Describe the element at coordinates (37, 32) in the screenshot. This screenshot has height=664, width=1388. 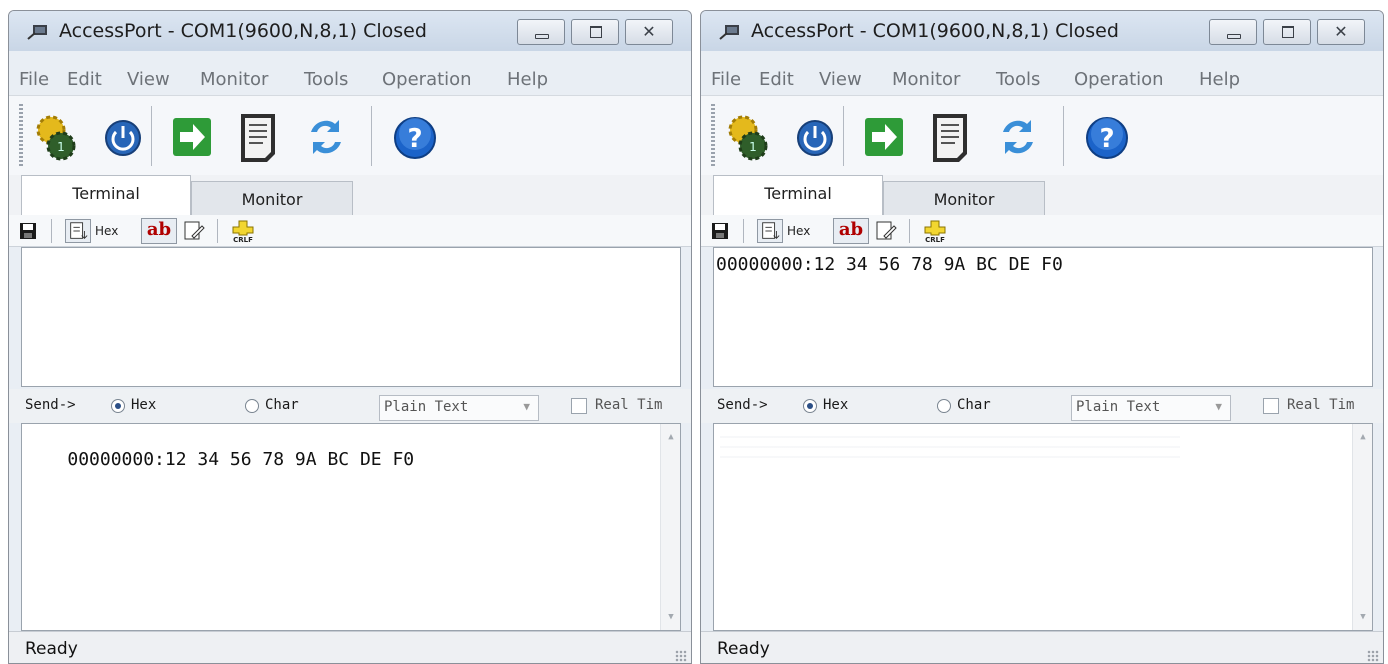
I see `app-icon` at that location.